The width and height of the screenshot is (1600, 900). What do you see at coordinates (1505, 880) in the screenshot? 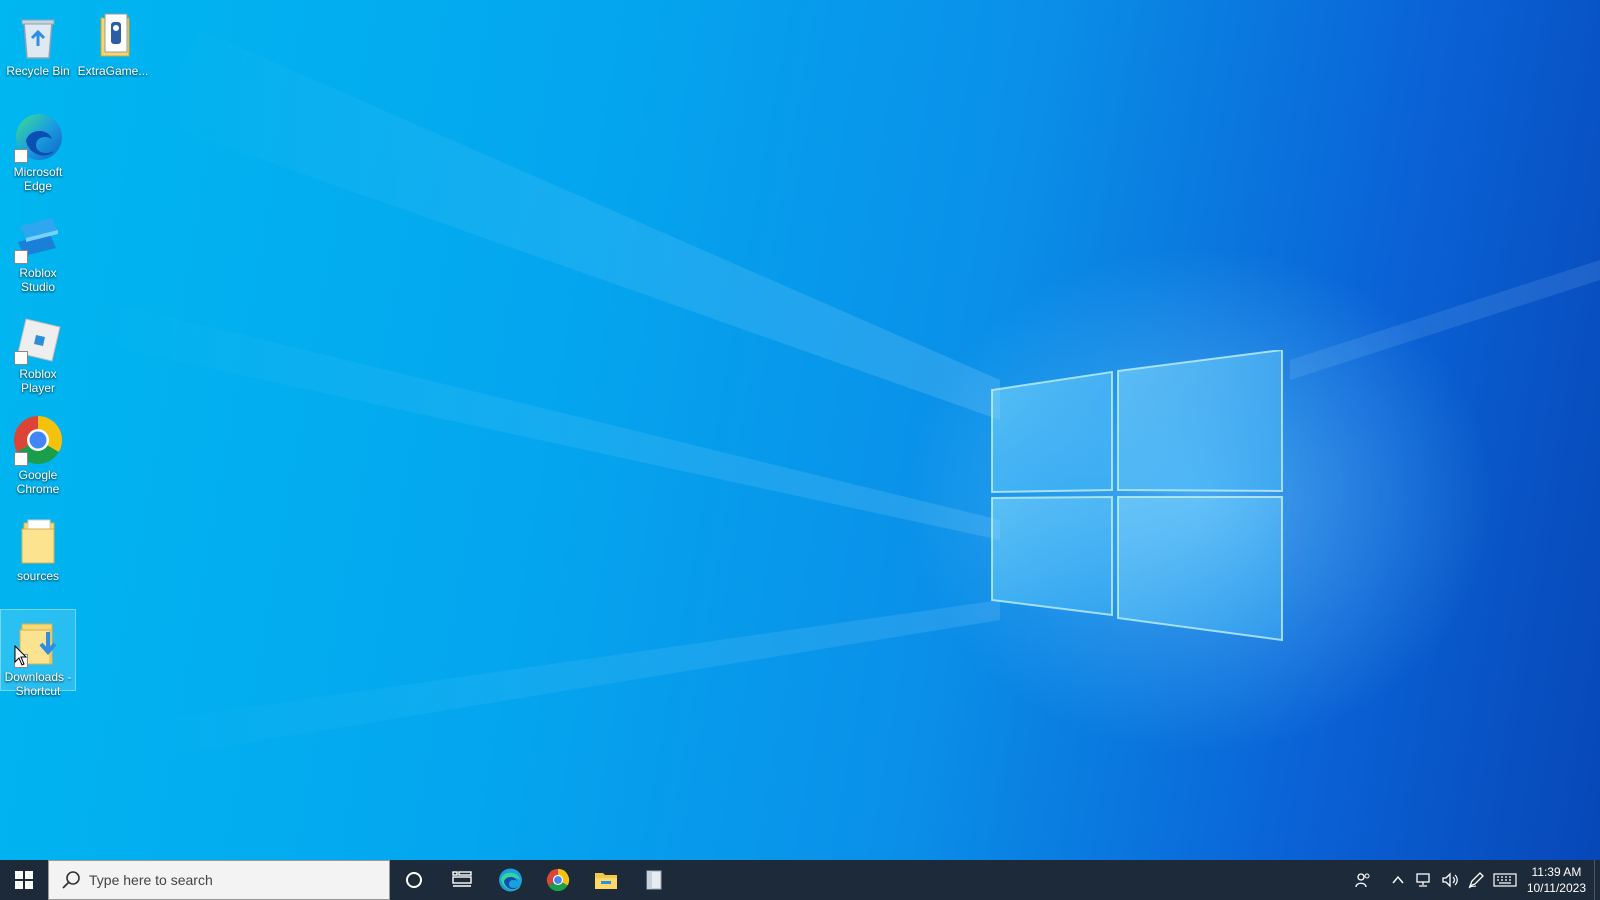
I see `keyboard-icon` at bounding box center [1505, 880].